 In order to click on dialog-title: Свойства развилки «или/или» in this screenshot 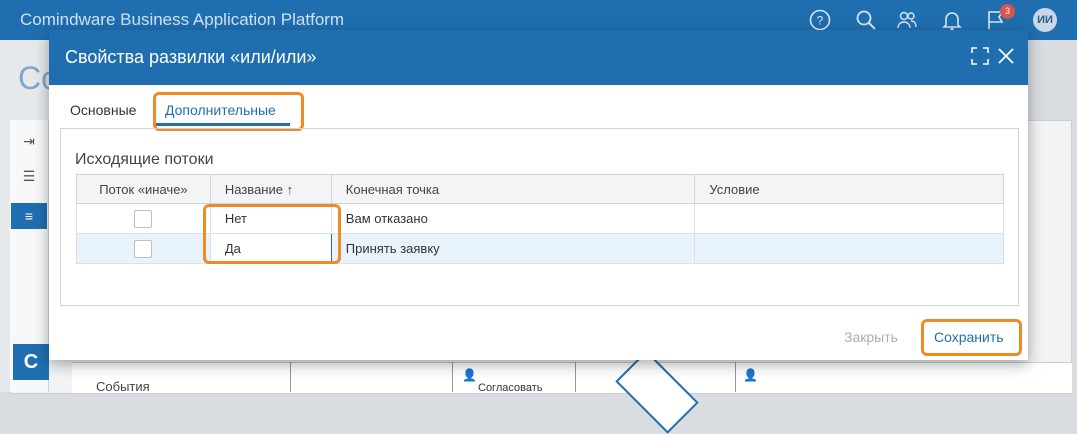, I will do `click(191, 57)`.